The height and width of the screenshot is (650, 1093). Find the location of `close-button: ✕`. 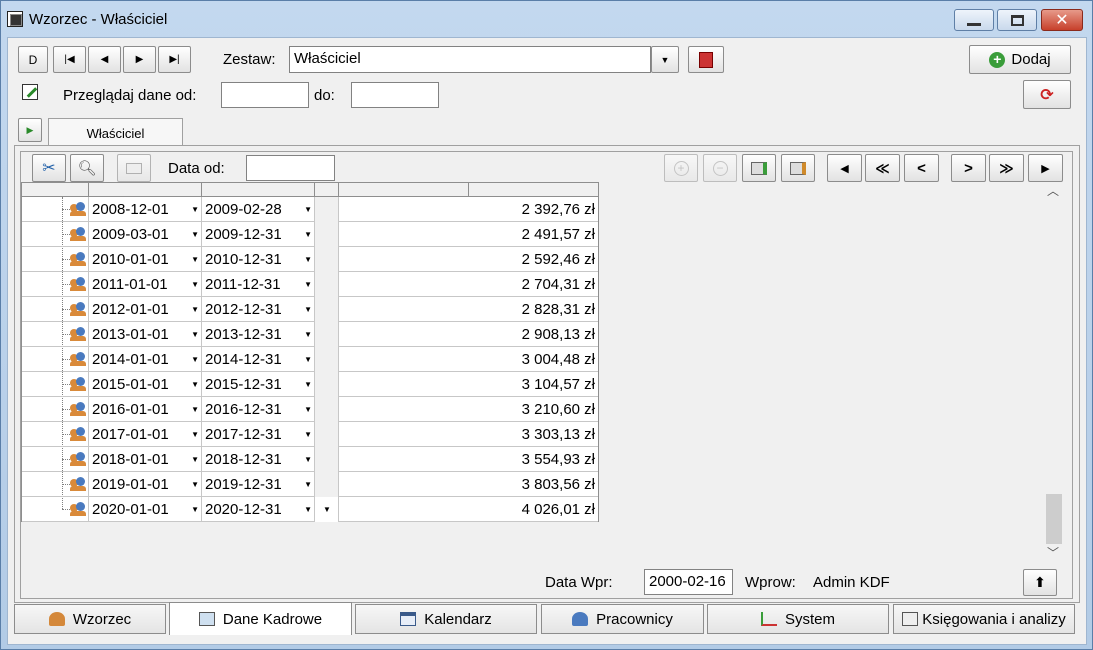

close-button: ✕ is located at coordinates (1062, 20).